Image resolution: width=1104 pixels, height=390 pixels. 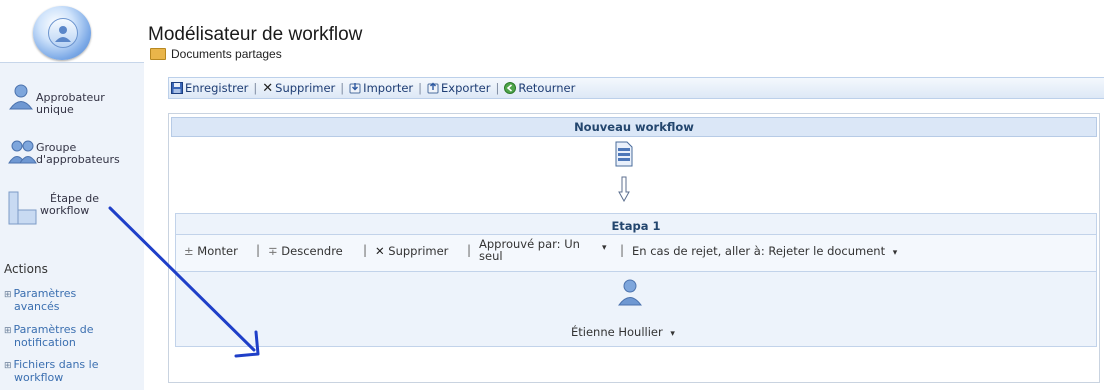 What do you see at coordinates (381, 88) in the screenshot?
I see `import-button: Importer` at bounding box center [381, 88].